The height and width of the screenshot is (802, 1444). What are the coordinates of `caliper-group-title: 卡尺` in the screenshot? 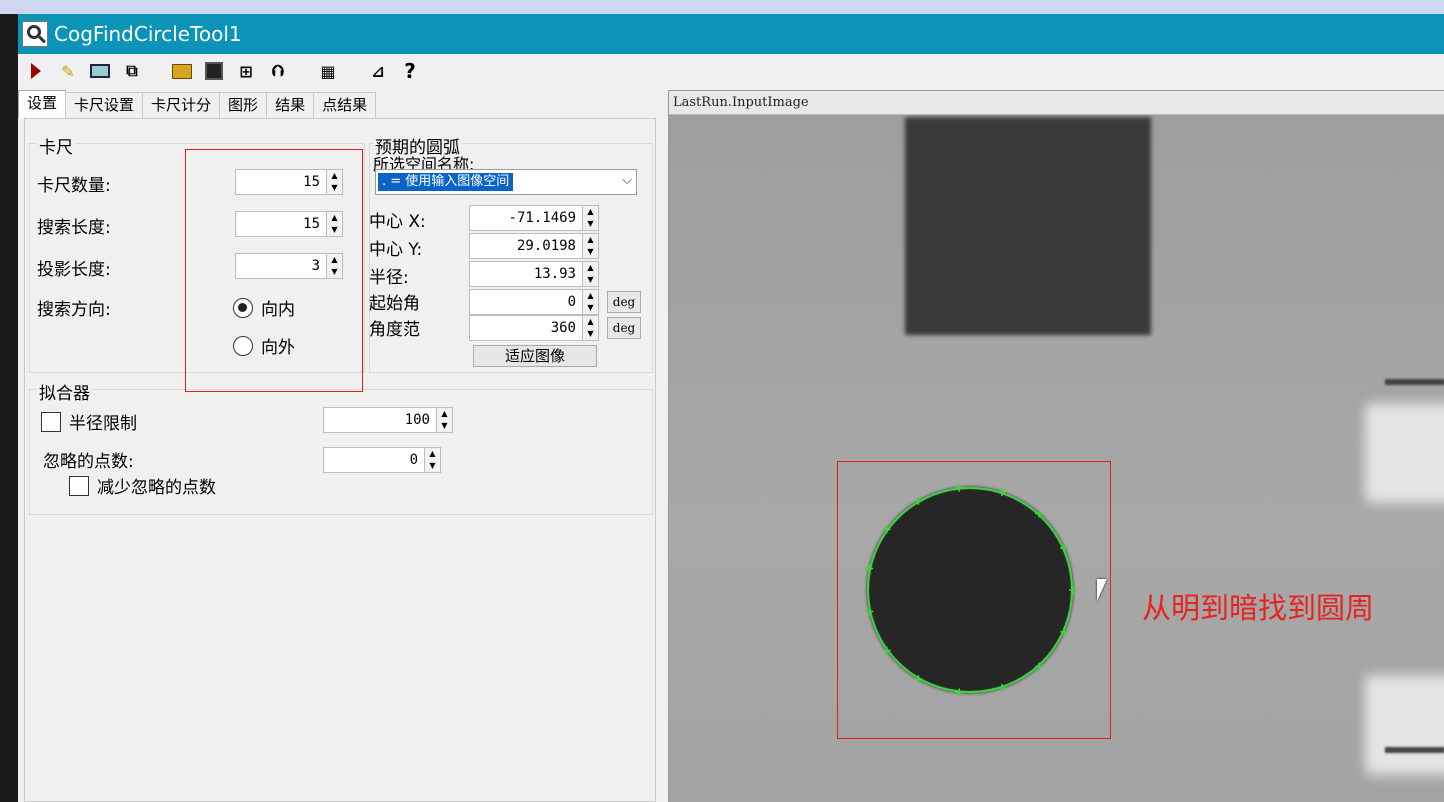 It's located at (56, 145).